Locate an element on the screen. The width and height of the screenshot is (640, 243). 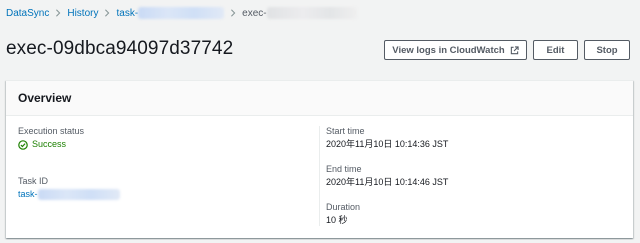
duration-field: Duration 10 秒 is located at coordinates (473, 214).